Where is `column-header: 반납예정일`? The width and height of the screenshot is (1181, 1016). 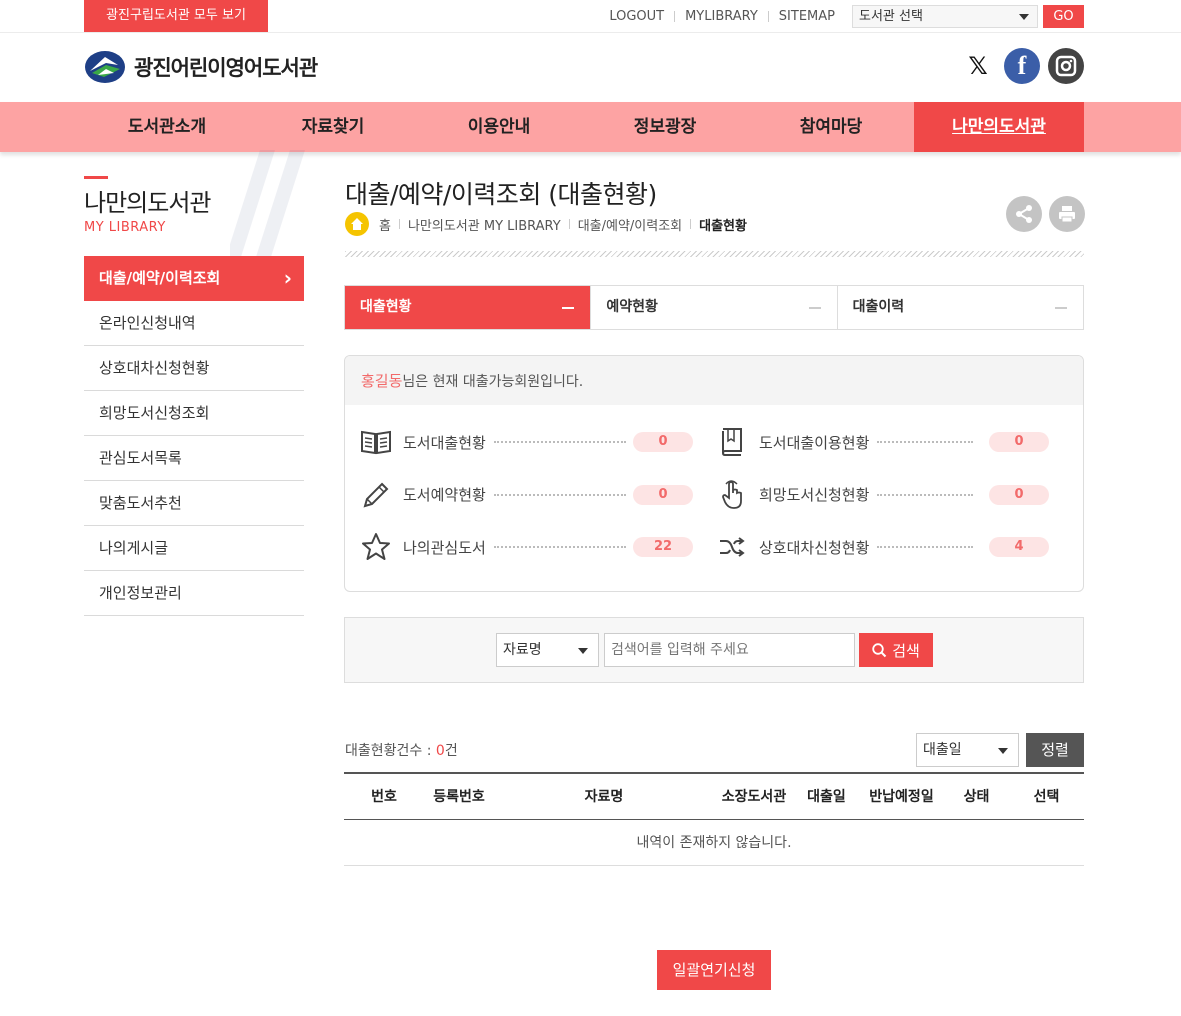
column-header: 반납예정일 is located at coordinates (901, 797).